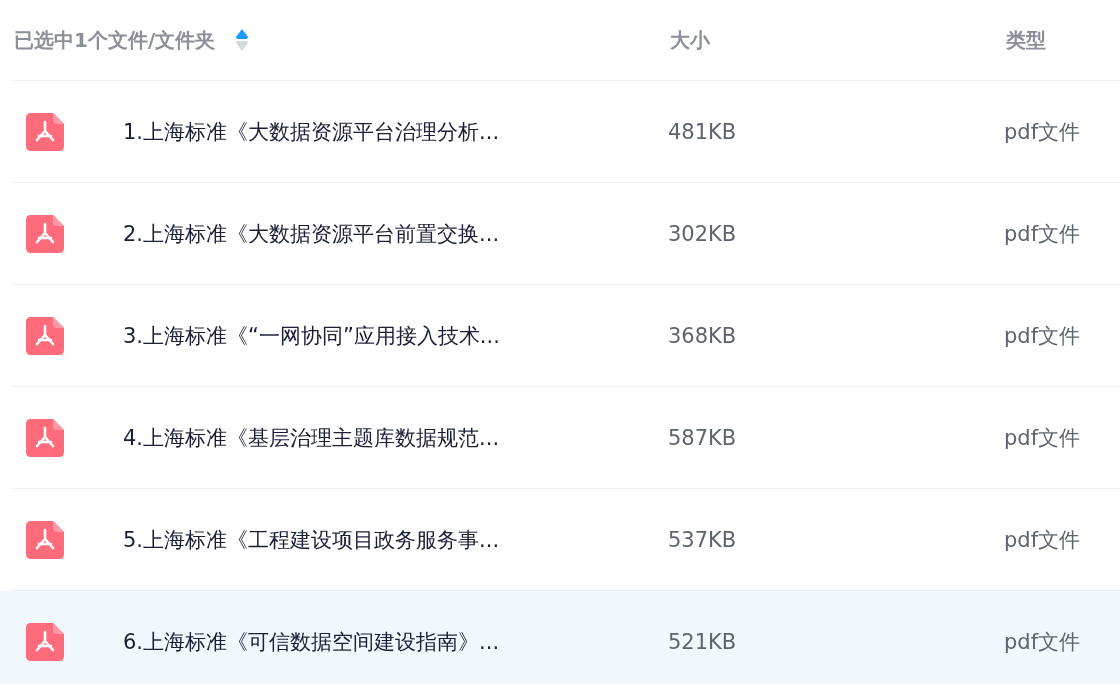 This screenshot has height=684, width=1120. What do you see at coordinates (702, 641) in the screenshot?
I see `file-size: 521KB` at bounding box center [702, 641].